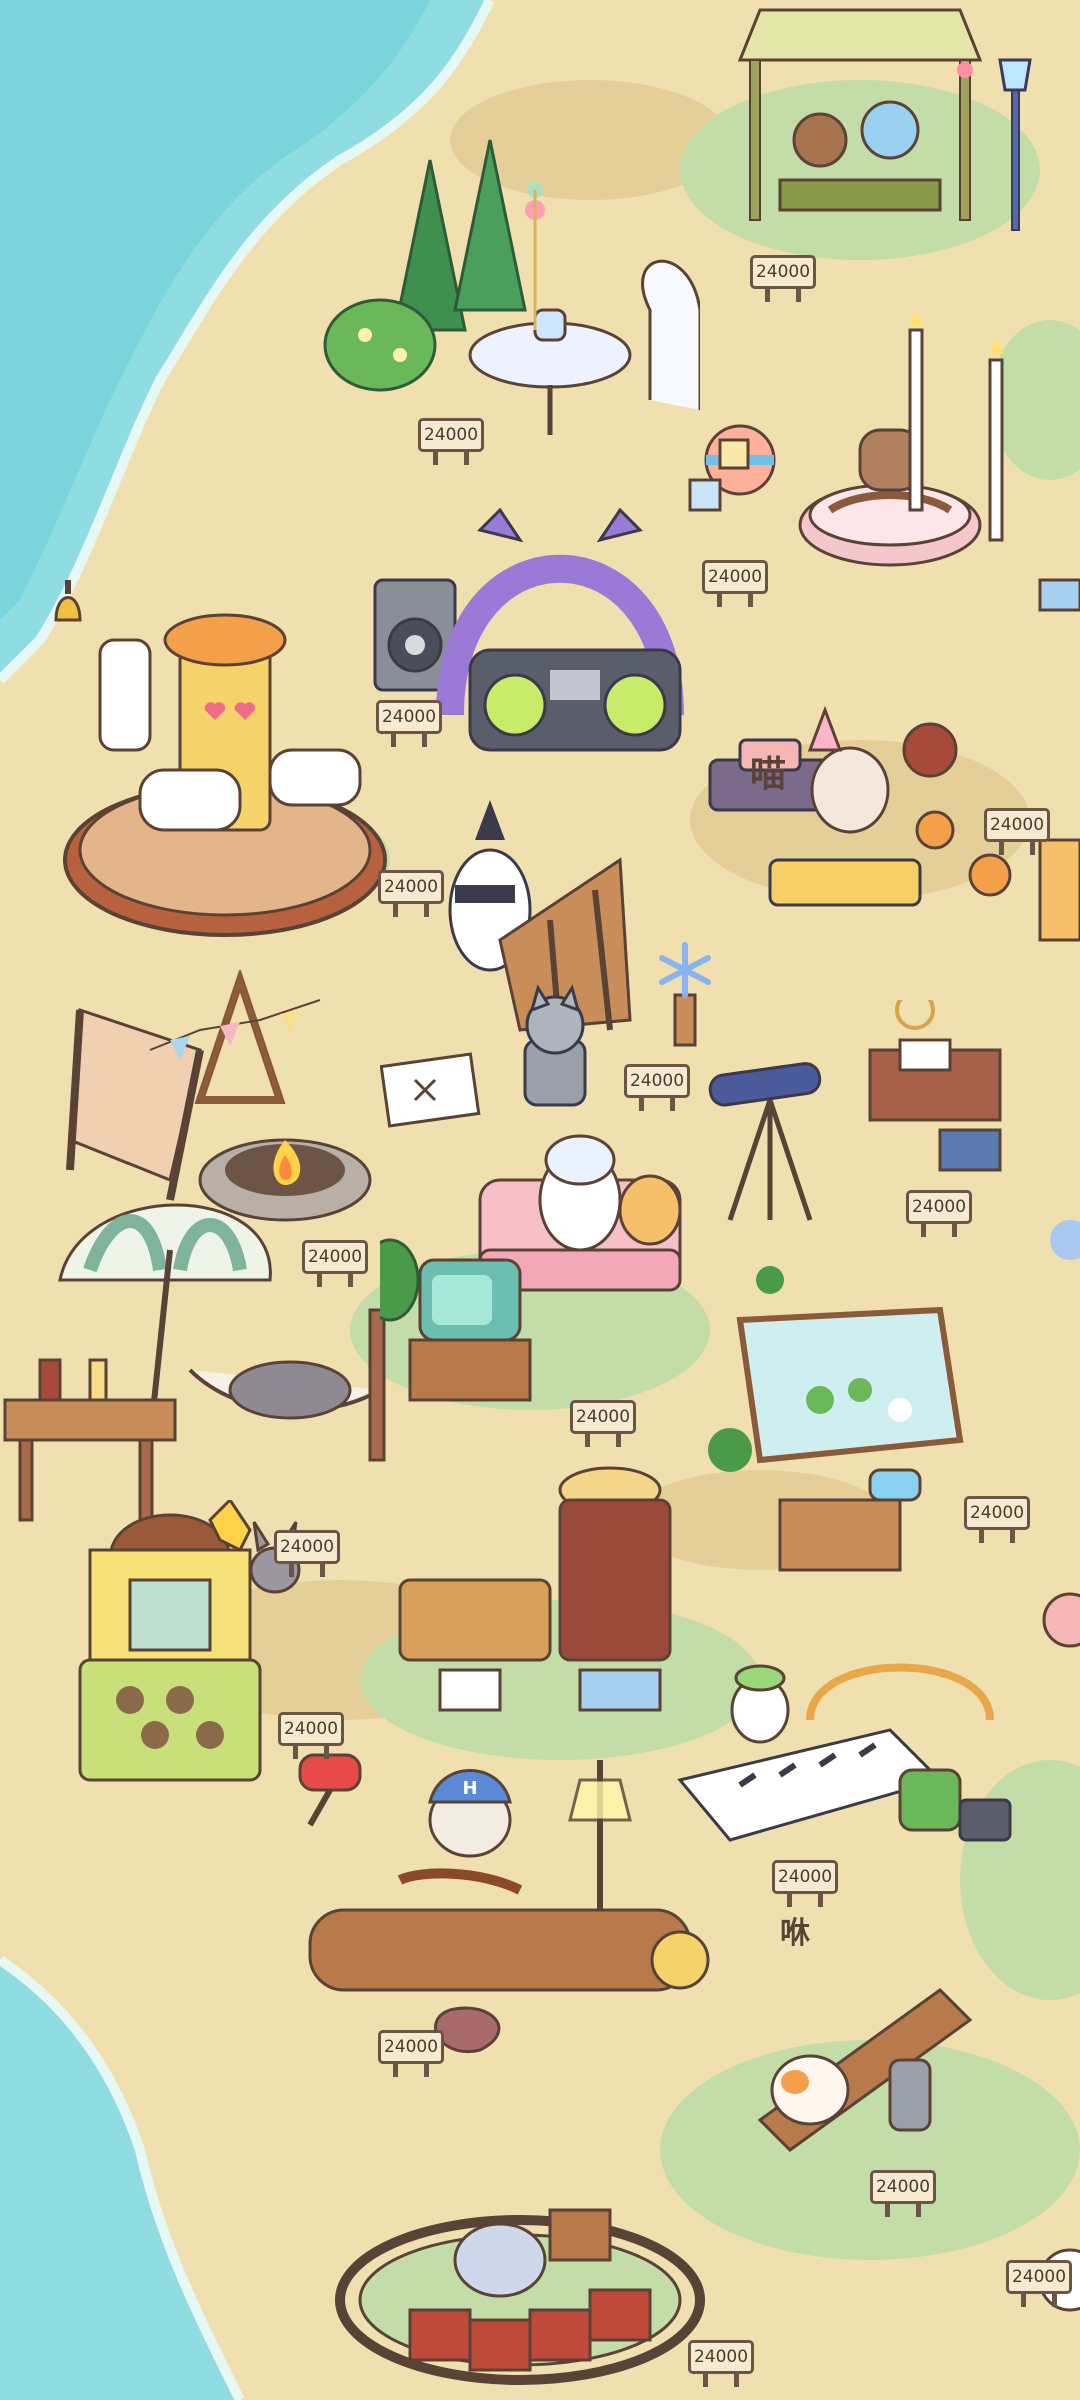 The height and width of the screenshot is (2400, 1080). Describe the element at coordinates (1017, 831) in the screenshot. I see `price-sign-gym: 24000` at that location.